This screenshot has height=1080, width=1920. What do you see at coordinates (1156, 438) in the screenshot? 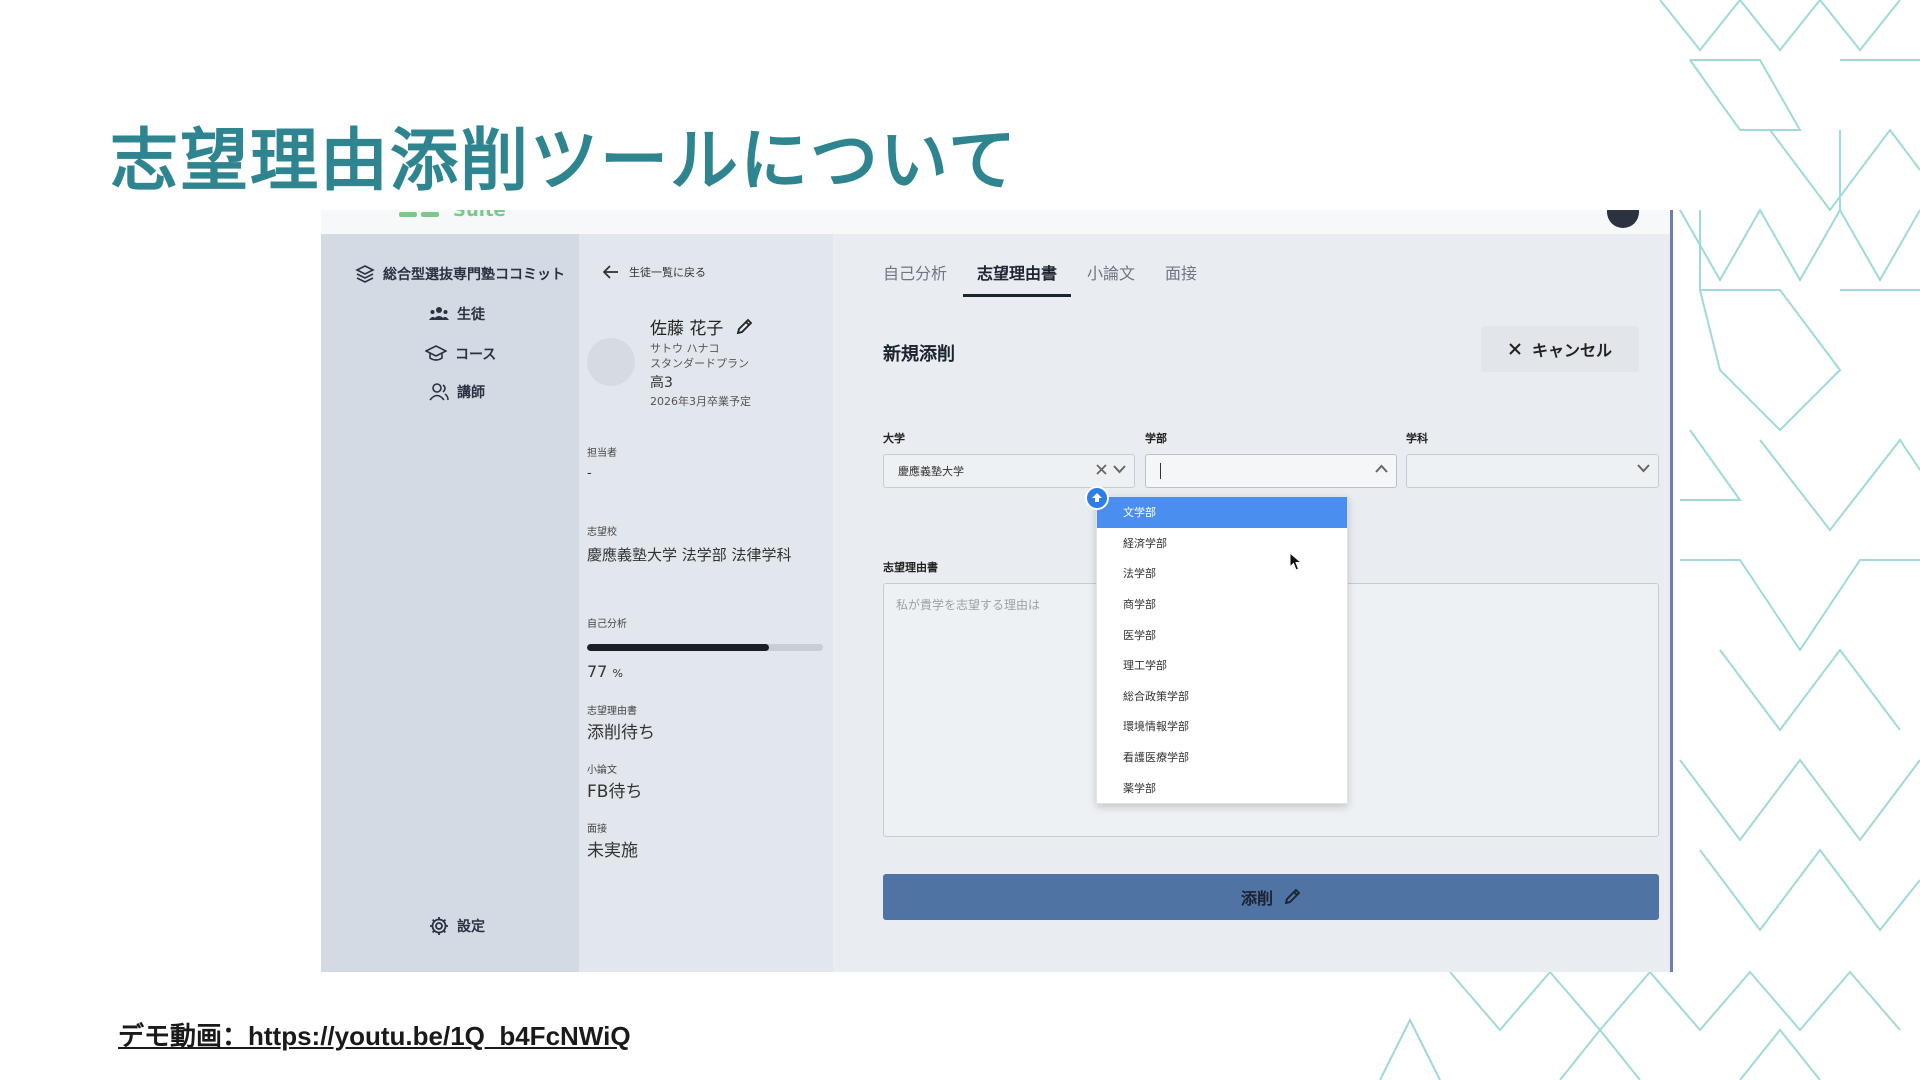
I see `faculty-label: 学部` at bounding box center [1156, 438].